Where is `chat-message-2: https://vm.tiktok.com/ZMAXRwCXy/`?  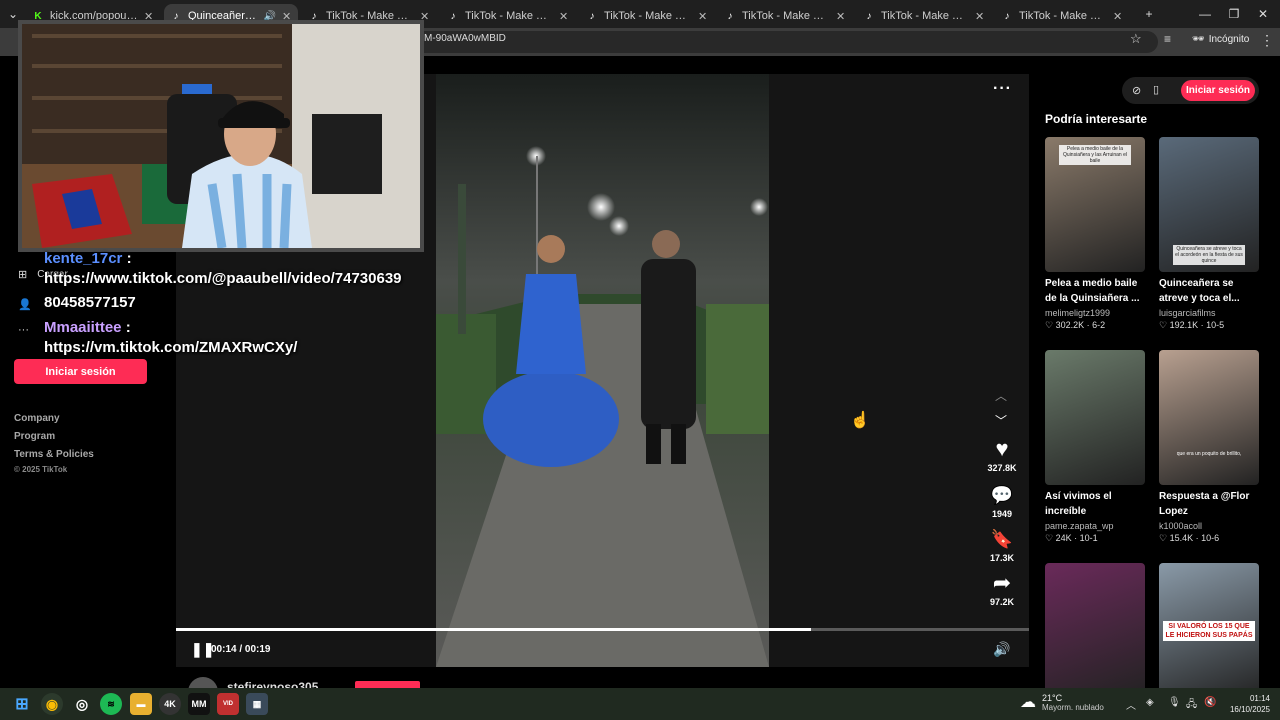
chat-message-2: https://vm.tiktok.com/ZMAXRwCXy/ is located at coordinates (171, 347).